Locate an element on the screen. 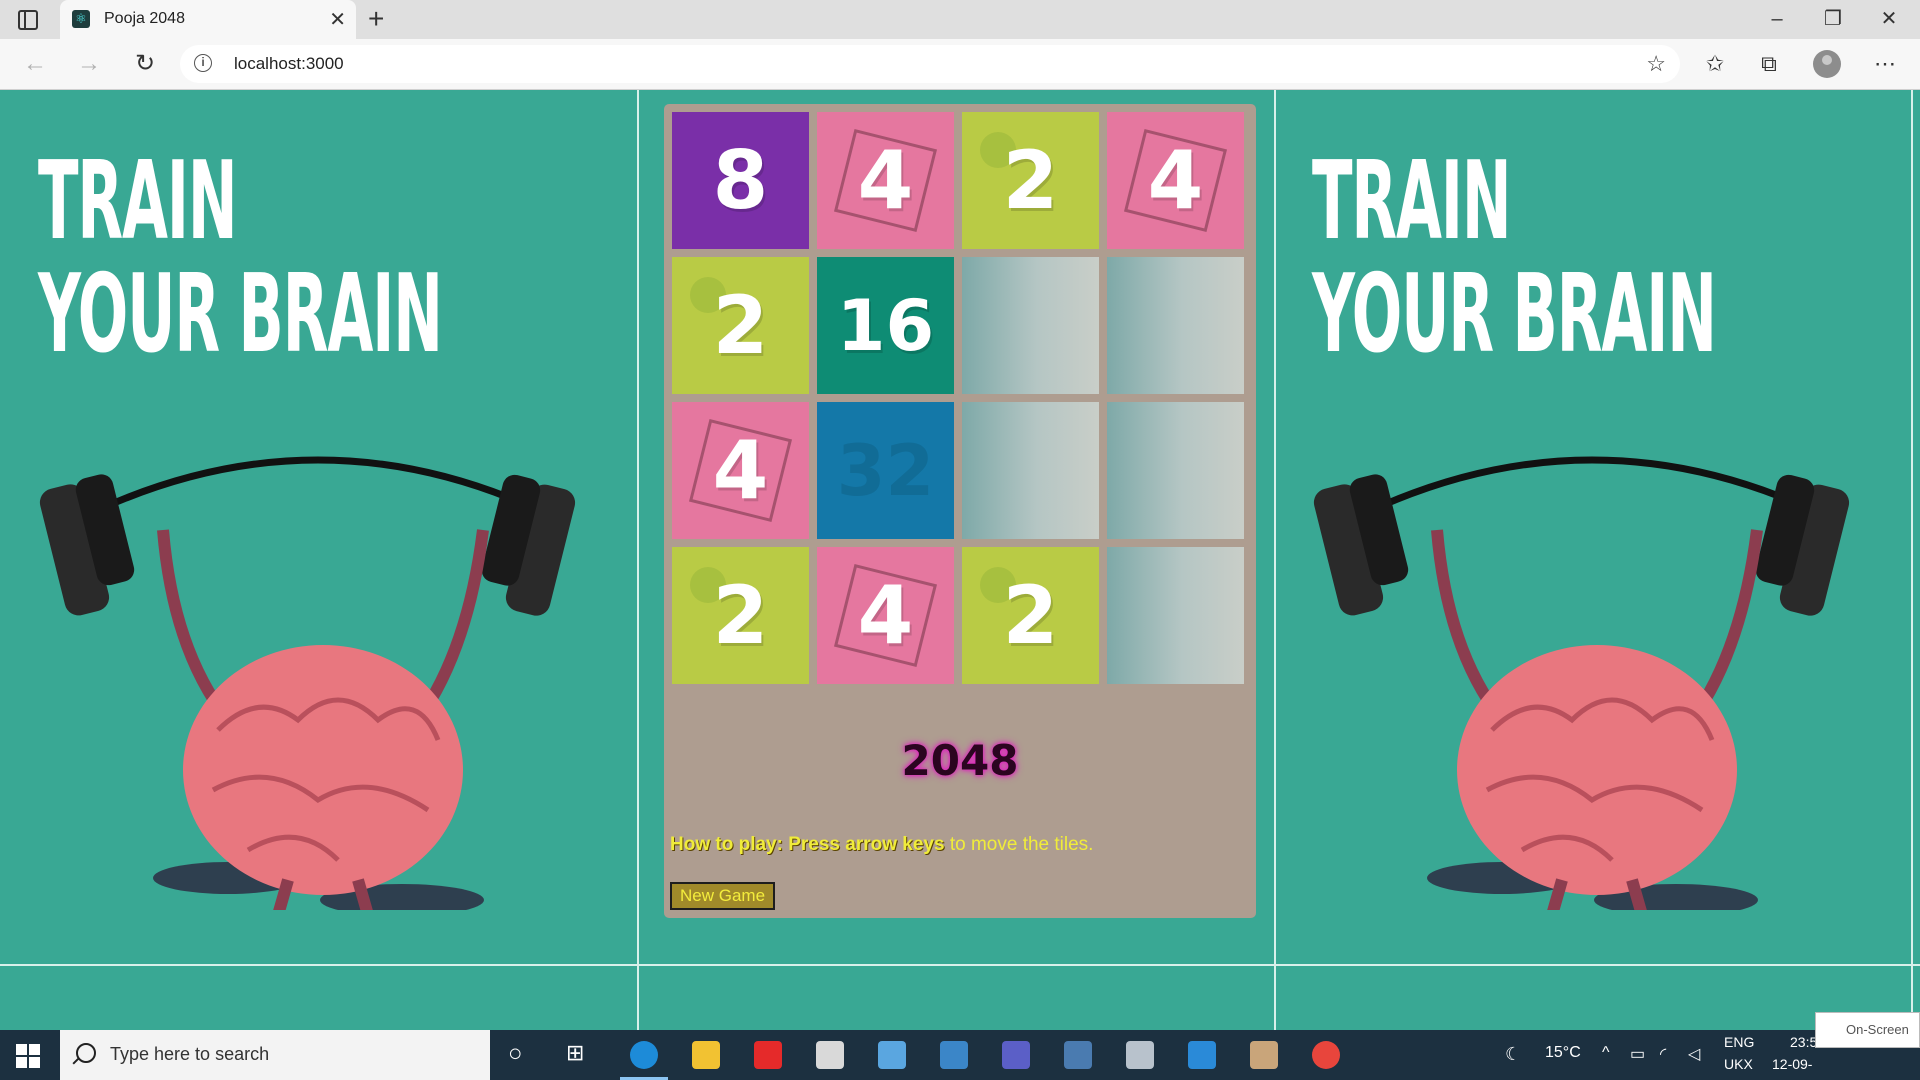 This screenshot has height=1080, width=1920. tray-chevron-icon: ^ is located at coordinates (1606, 1053).